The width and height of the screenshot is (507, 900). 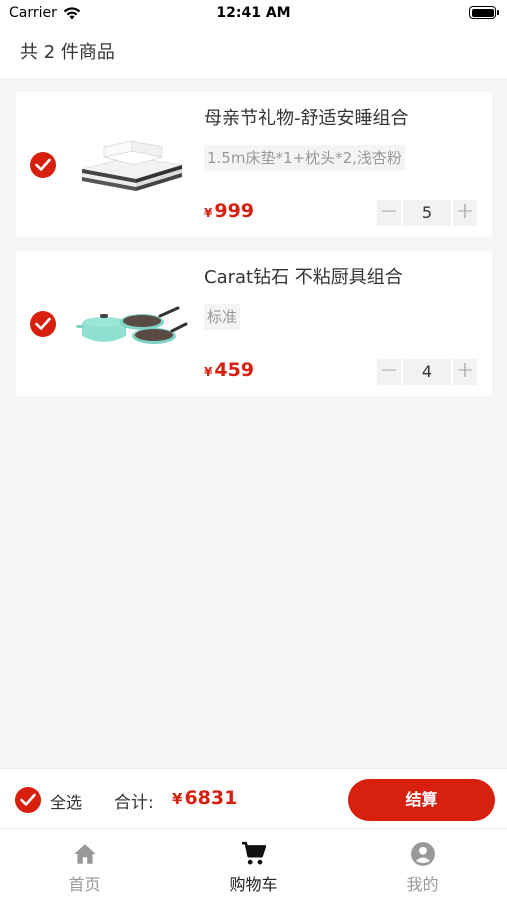 What do you see at coordinates (84, 854) in the screenshot?
I see `home-icon` at bounding box center [84, 854].